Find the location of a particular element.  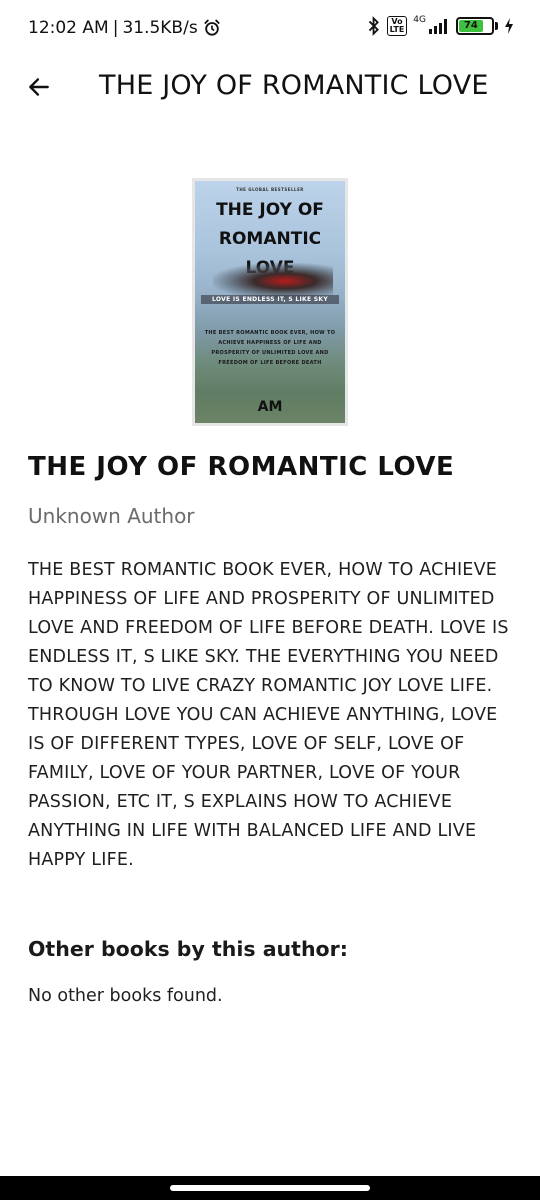

signal-icon is located at coordinates (439, 26).